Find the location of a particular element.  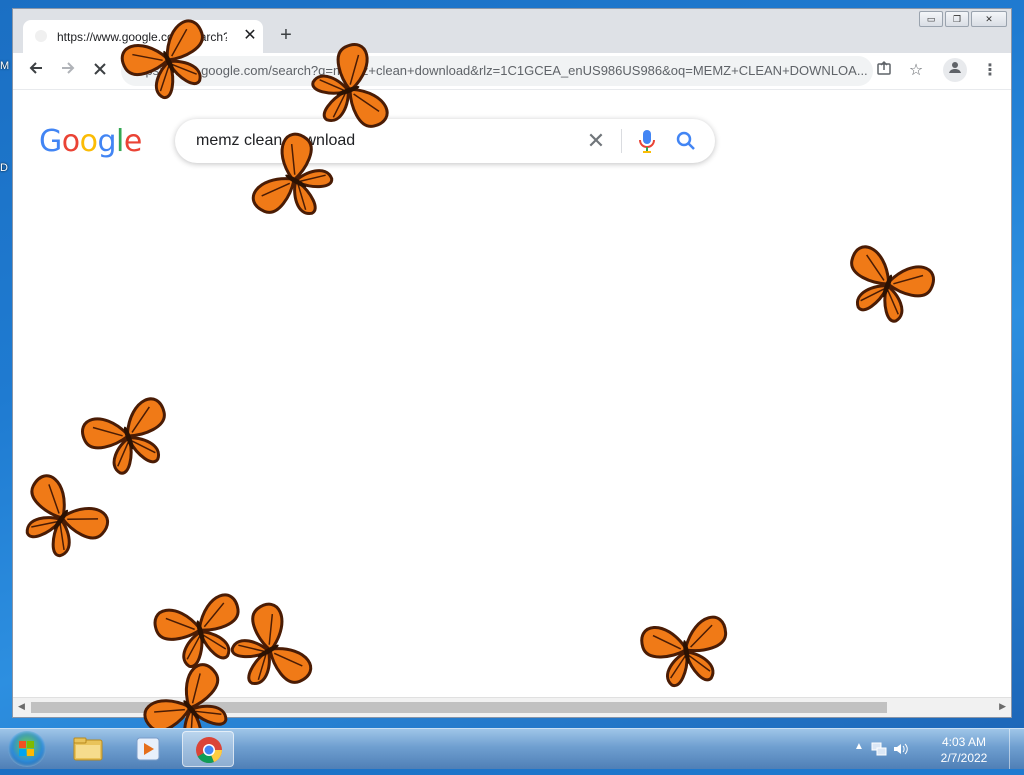

start-button is located at coordinates (27, 749).